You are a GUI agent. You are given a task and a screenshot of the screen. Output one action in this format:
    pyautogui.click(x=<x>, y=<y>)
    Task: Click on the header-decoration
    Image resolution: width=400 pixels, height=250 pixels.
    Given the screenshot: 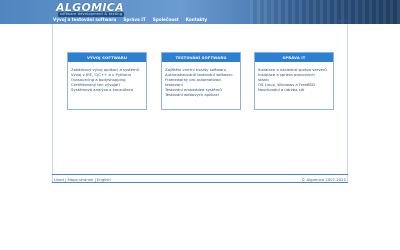 What is the action you would take?
    pyautogui.click(x=325, y=12)
    